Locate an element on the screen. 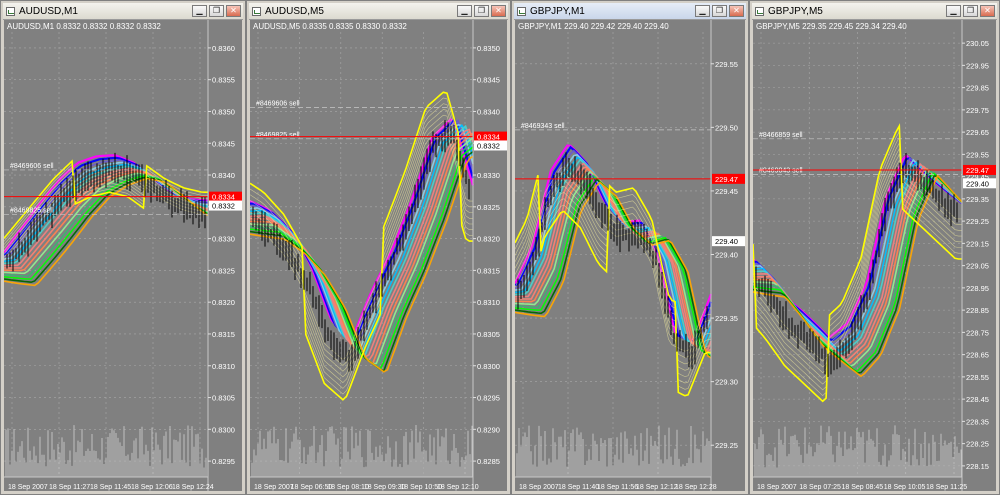  price-label: 229.75 is located at coordinates (977, 110).